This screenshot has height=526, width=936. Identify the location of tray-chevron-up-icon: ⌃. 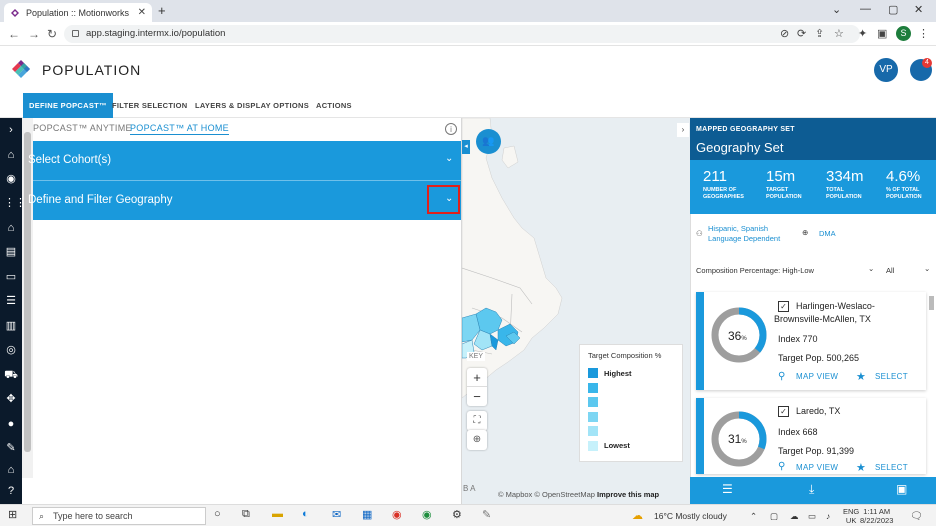
(753, 516).